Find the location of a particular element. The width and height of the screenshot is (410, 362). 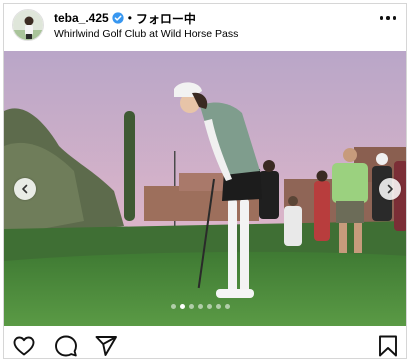

verified-badge-icon is located at coordinates (118, 18).